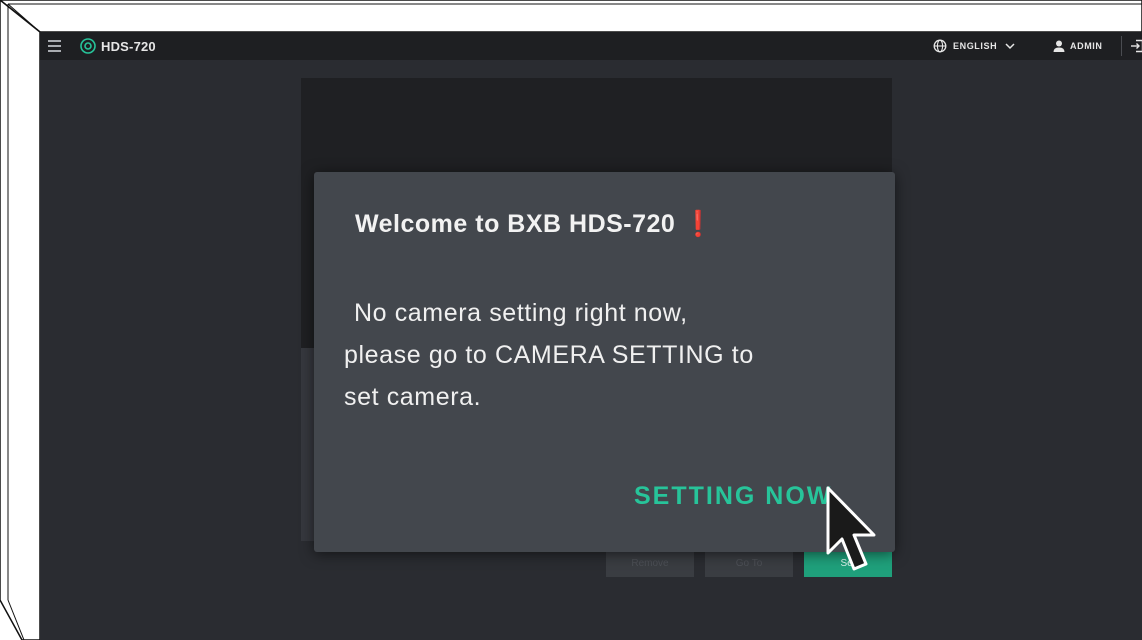 The image size is (1142, 640). Describe the element at coordinates (413, 397) in the screenshot. I see `dialog-message-line: set camera.` at that location.